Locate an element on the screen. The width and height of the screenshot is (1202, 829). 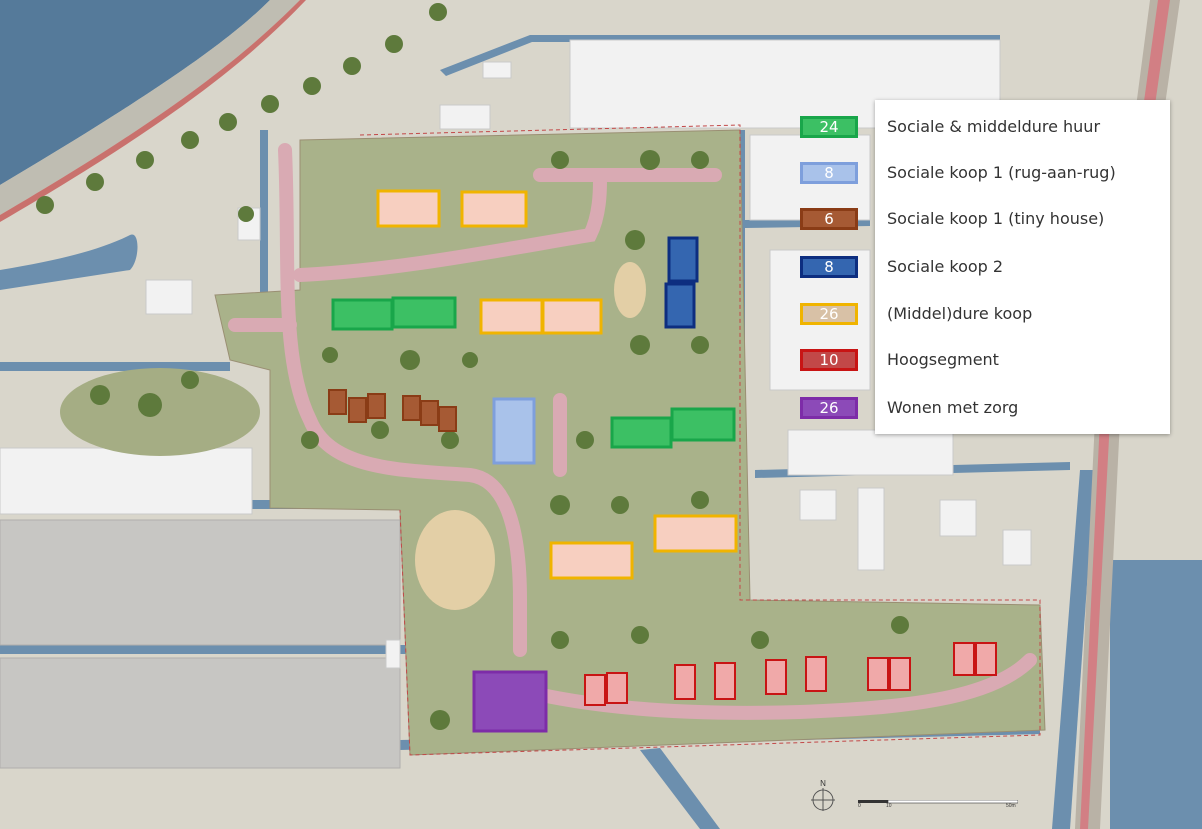
legend-item: 10 Hoogsegment is located at coordinates (980, 363).